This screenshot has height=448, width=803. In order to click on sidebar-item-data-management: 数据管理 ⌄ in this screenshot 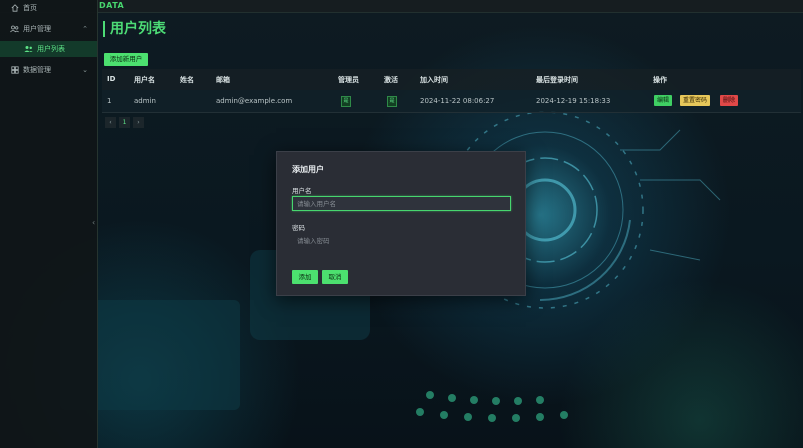, I will do `click(48, 70)`.